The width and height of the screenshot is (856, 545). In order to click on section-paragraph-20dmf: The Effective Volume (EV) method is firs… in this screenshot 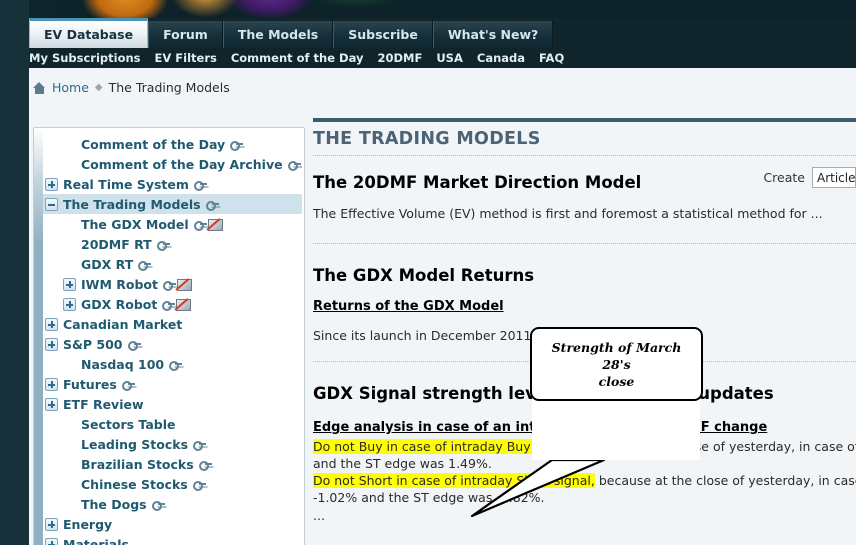, I will do `click(568, 213)`.